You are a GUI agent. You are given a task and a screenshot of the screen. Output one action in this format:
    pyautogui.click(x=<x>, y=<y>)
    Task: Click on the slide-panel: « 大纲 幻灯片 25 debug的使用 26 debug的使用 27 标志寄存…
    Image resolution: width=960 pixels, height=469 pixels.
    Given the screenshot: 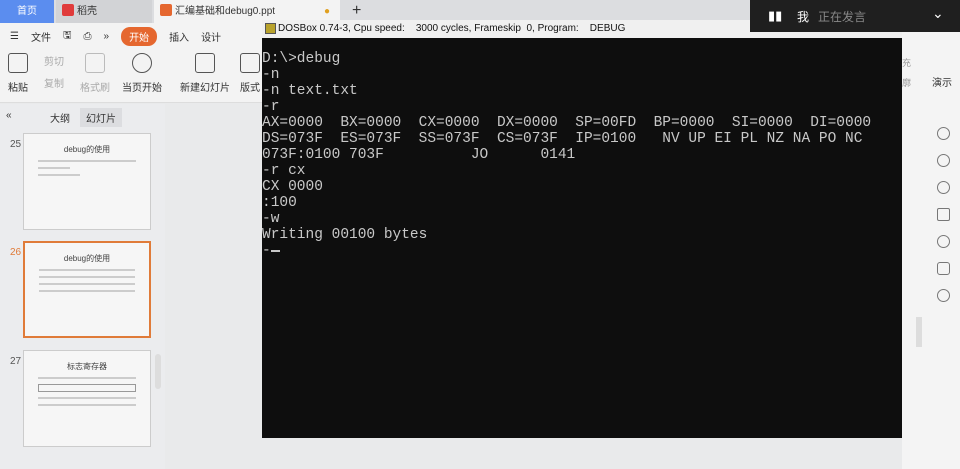 What is the action you would take?
    pyautogui.click(x=82, y=286)
    